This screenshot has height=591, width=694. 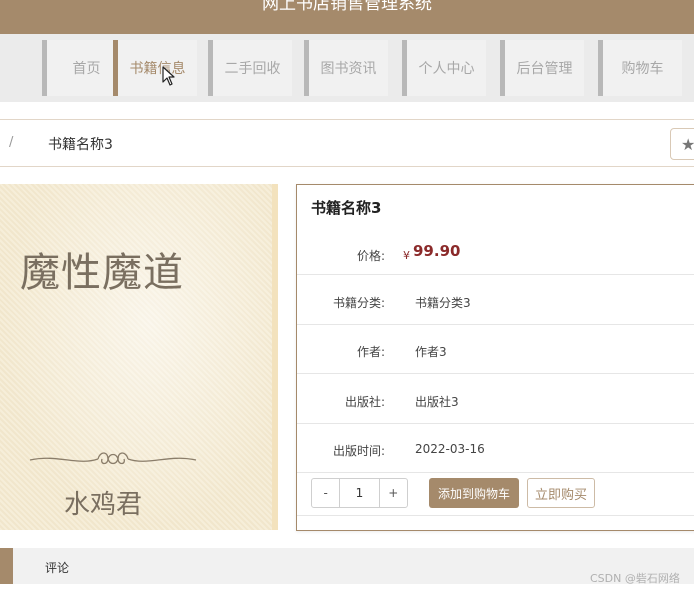 I want to click on field-row-category: 书籍分类: 书籍分类3, so click(x=495, y=300).